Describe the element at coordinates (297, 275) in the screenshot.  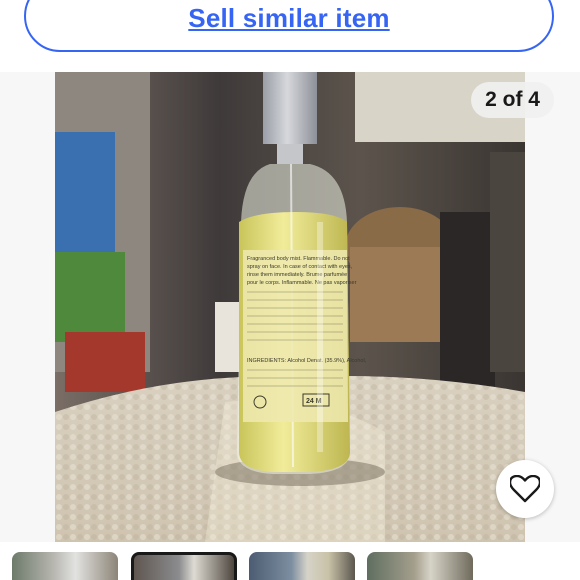
I see `label-line-3: rinse them immediately. Brume parfumée` at that location.